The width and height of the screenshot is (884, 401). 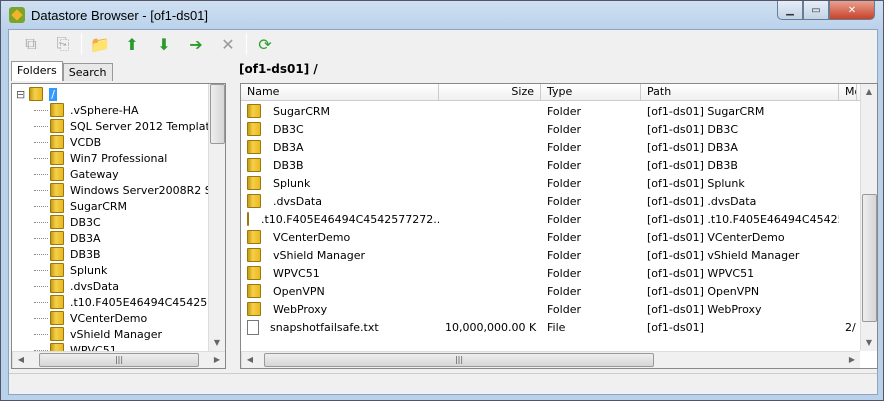 What do you see at coordinates (790, 10) in the screenshot?
I see `minimize-button: ▁` at bounding box center [790, 10].